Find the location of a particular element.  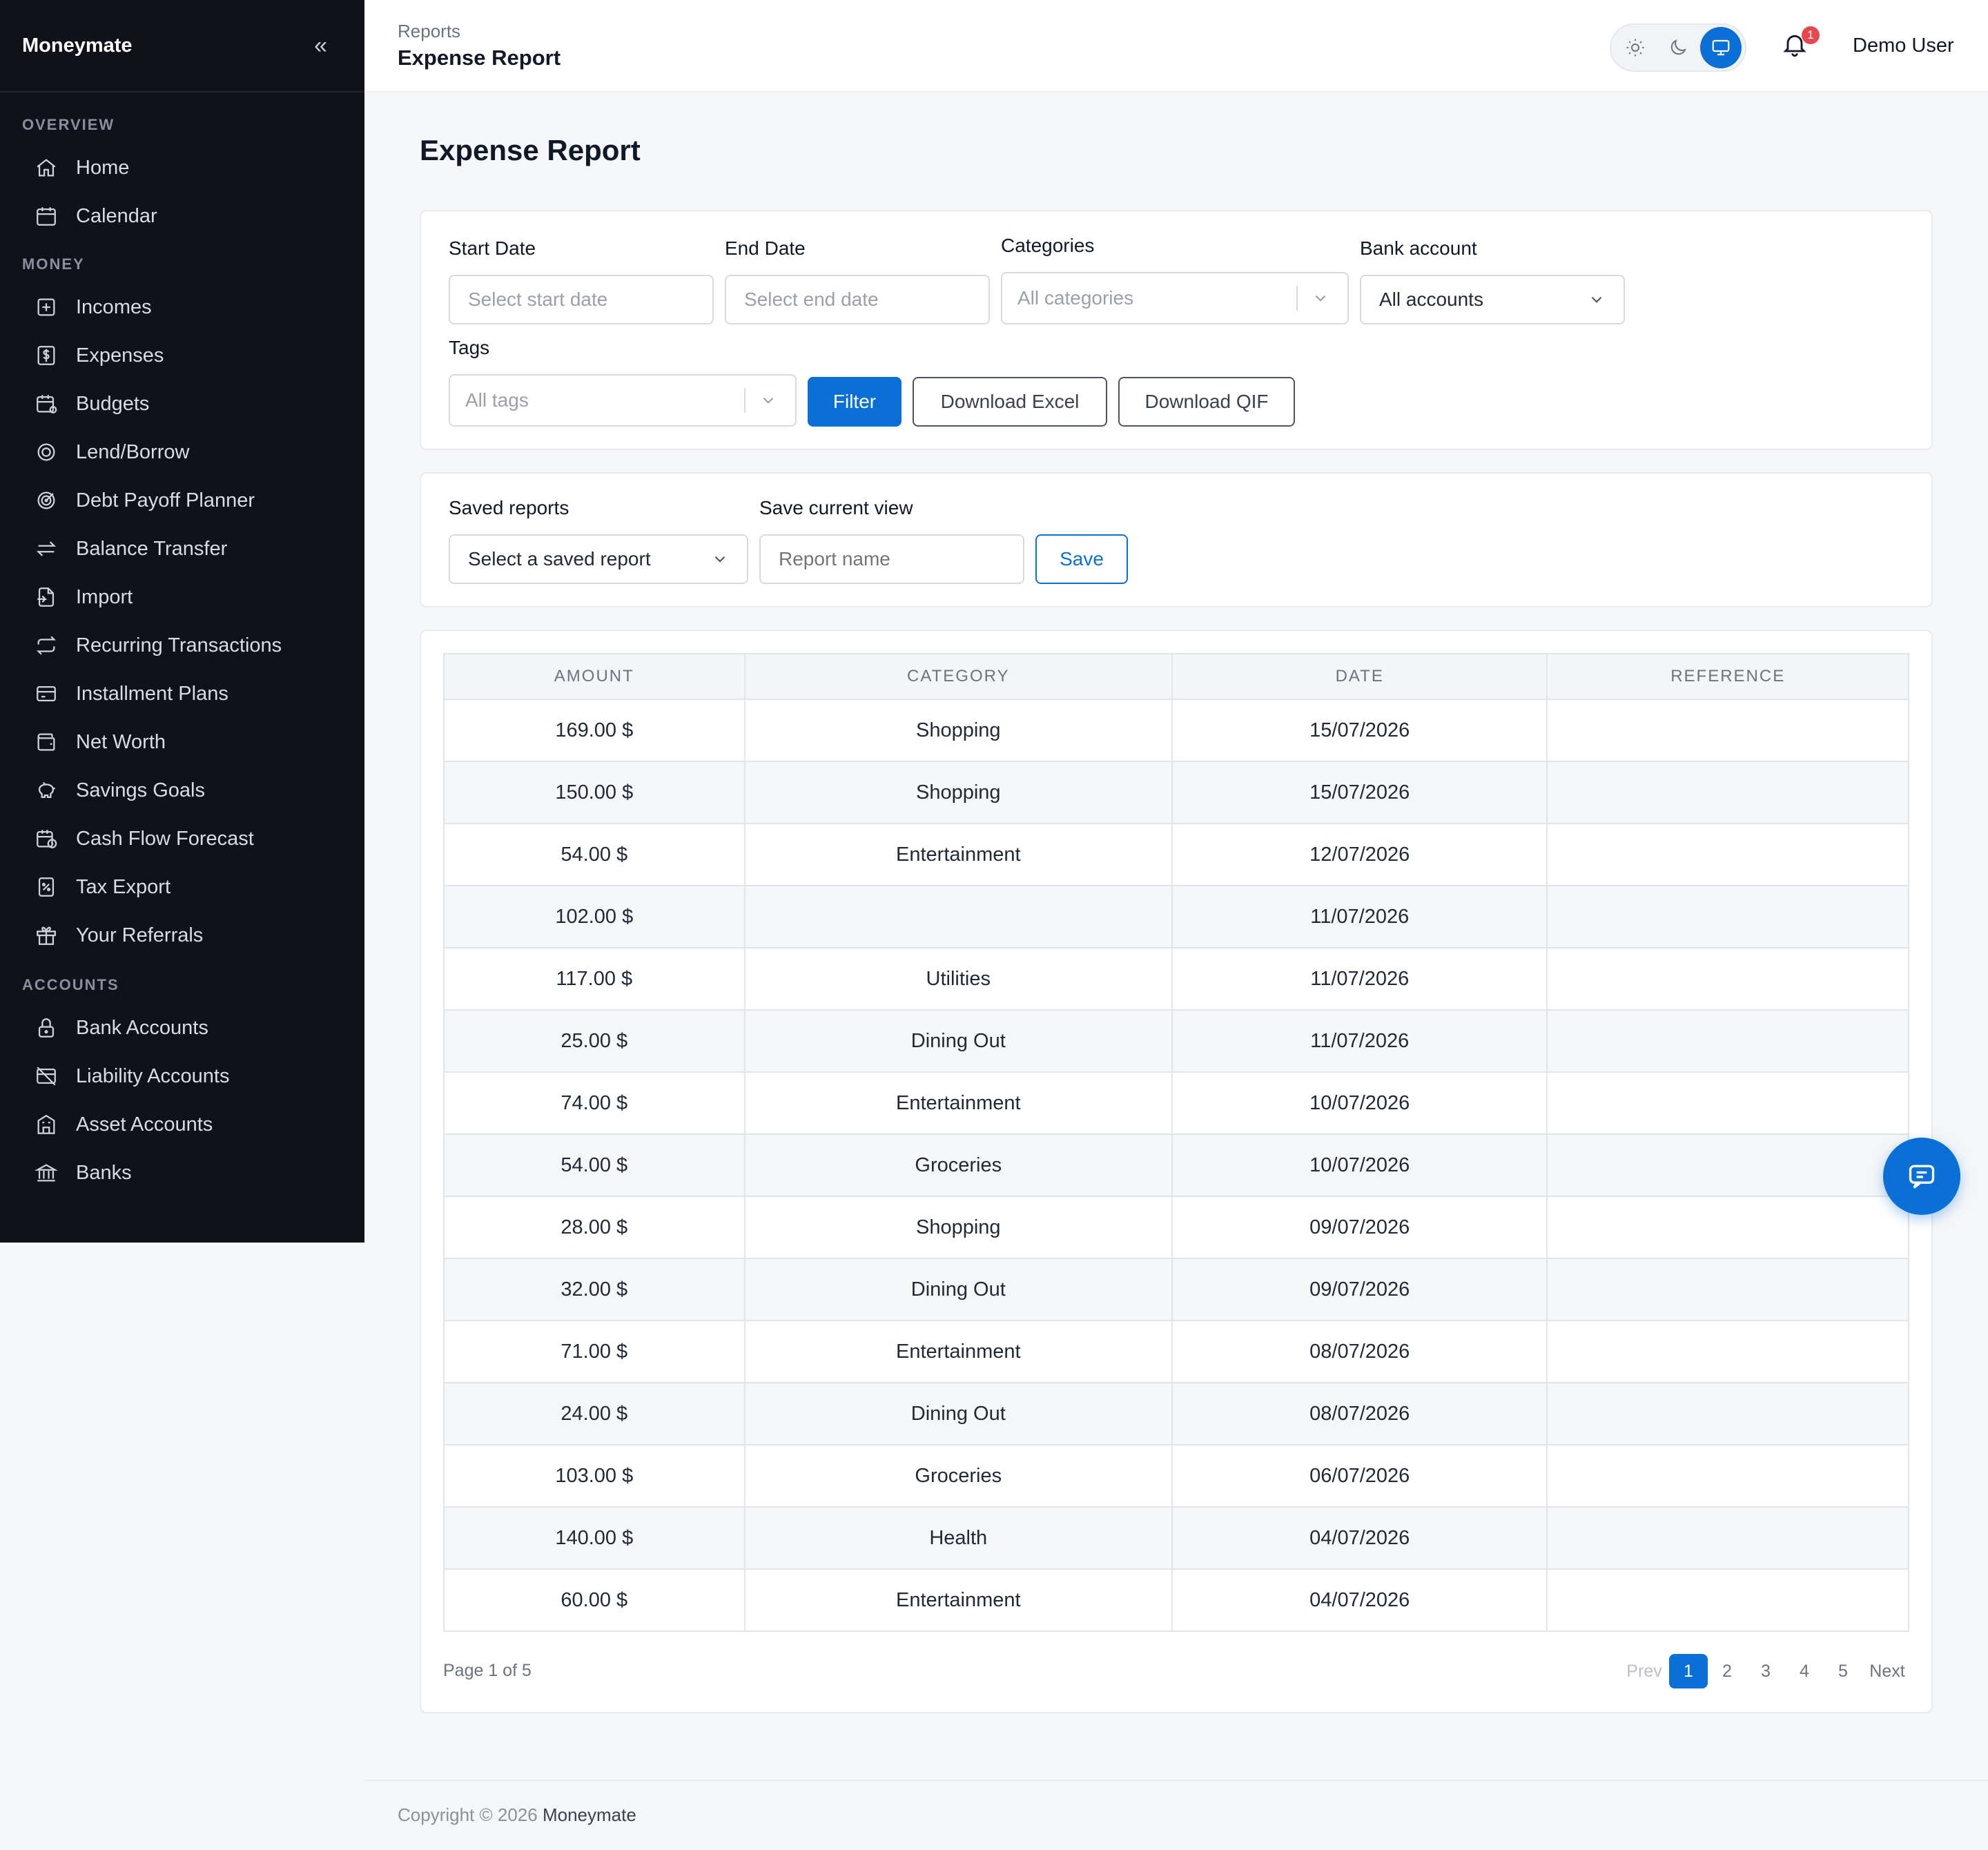

column-header-amount: AMOUNT is located at coordinates (594, 677).